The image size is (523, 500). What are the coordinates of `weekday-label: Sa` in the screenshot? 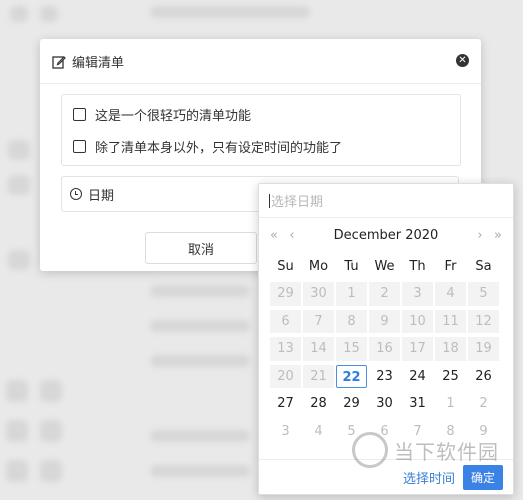 It's located at (483, 266).